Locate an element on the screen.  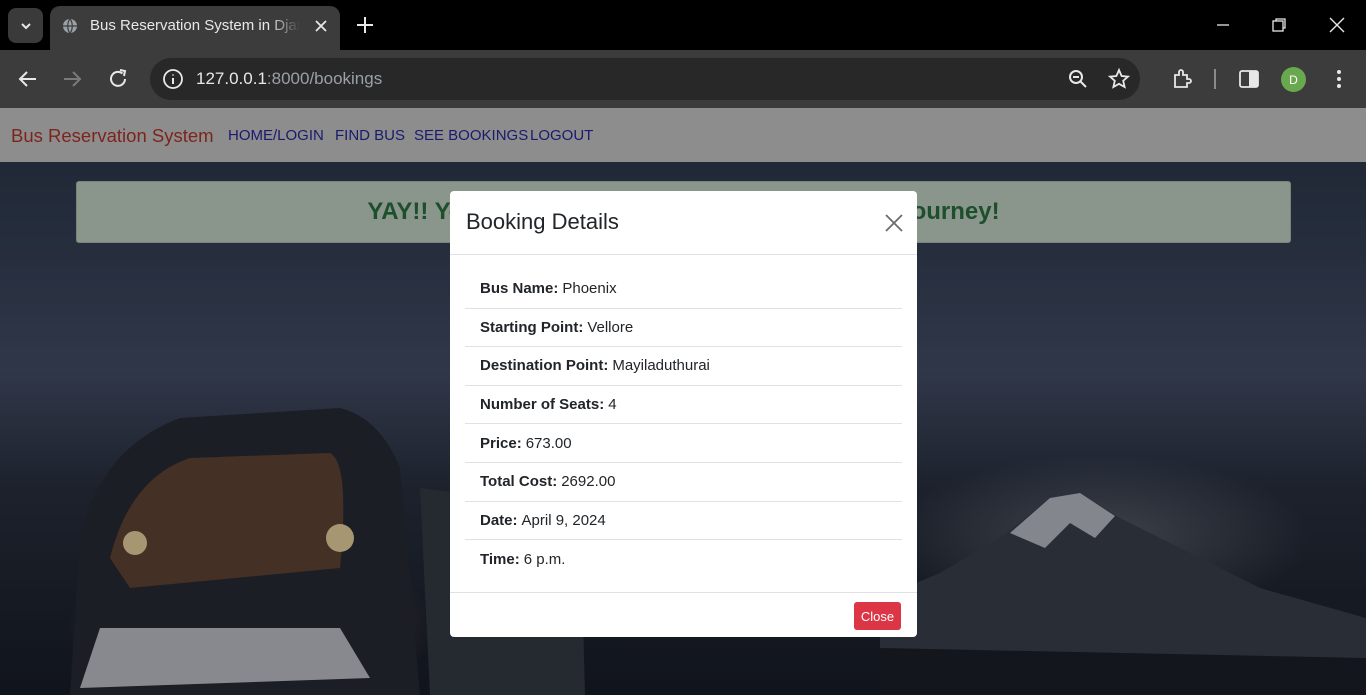
address-bar: 127.0.0.1:8000/bookings is located at coordinates (645, 79).